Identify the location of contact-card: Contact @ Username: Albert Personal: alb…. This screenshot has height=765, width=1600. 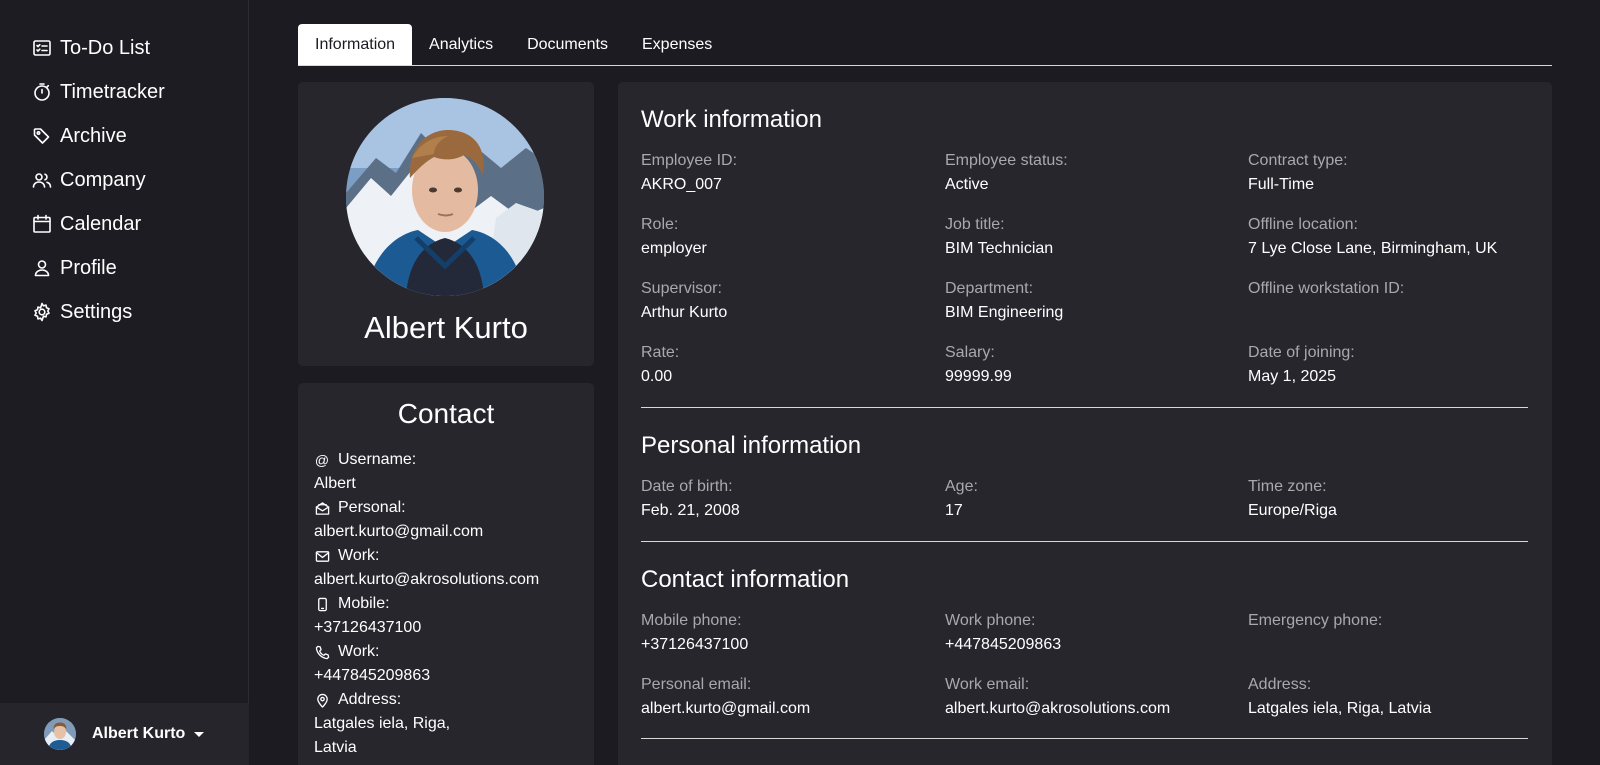
(446, 574).